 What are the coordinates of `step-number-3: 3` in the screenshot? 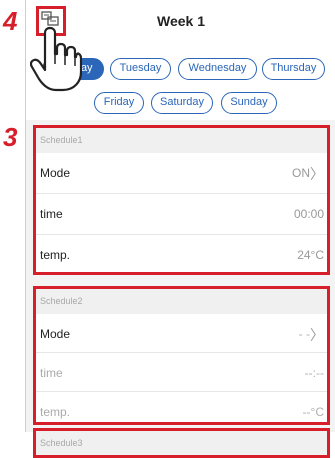 It's located at (10, 137).